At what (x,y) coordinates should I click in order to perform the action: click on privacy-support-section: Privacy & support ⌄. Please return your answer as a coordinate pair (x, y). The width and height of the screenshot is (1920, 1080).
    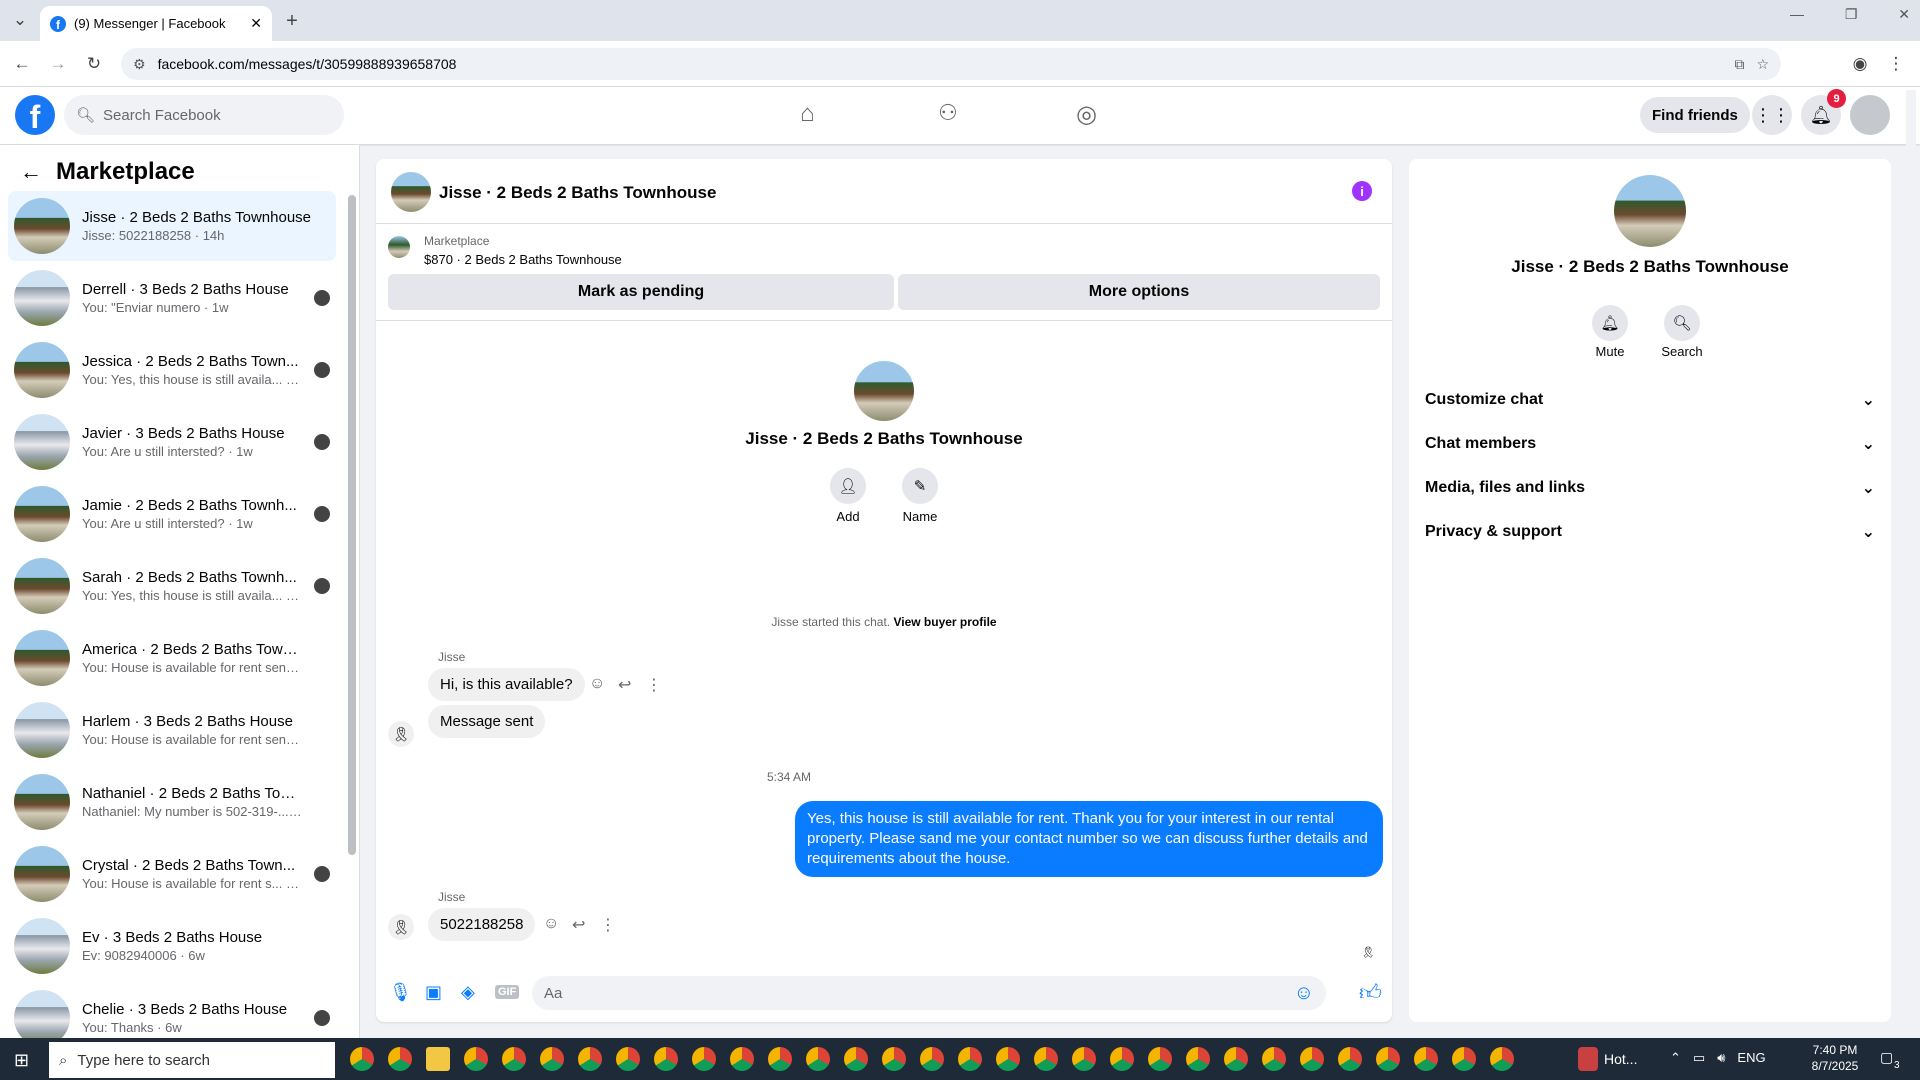
    Looking at the image, I should click on (1650, 532).